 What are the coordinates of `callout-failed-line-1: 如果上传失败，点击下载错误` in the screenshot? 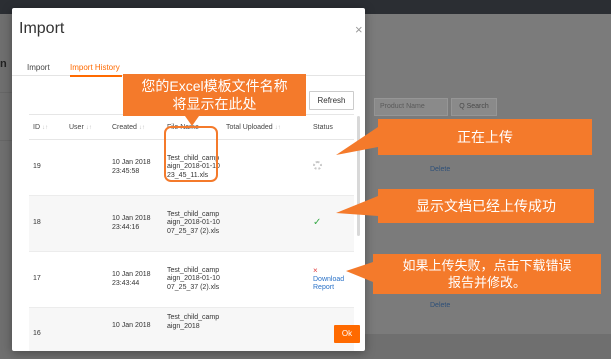 It's located at (487, 265).